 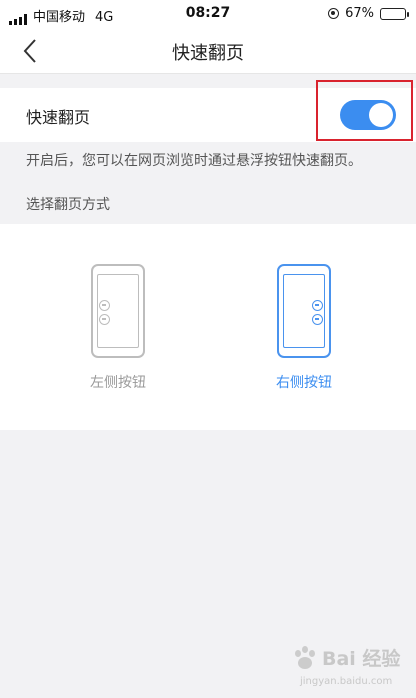 What do you see at coordinates (208, 53) in the screenshot?
I see `page-title: 快速翻页` at bounding box center [208, 53].